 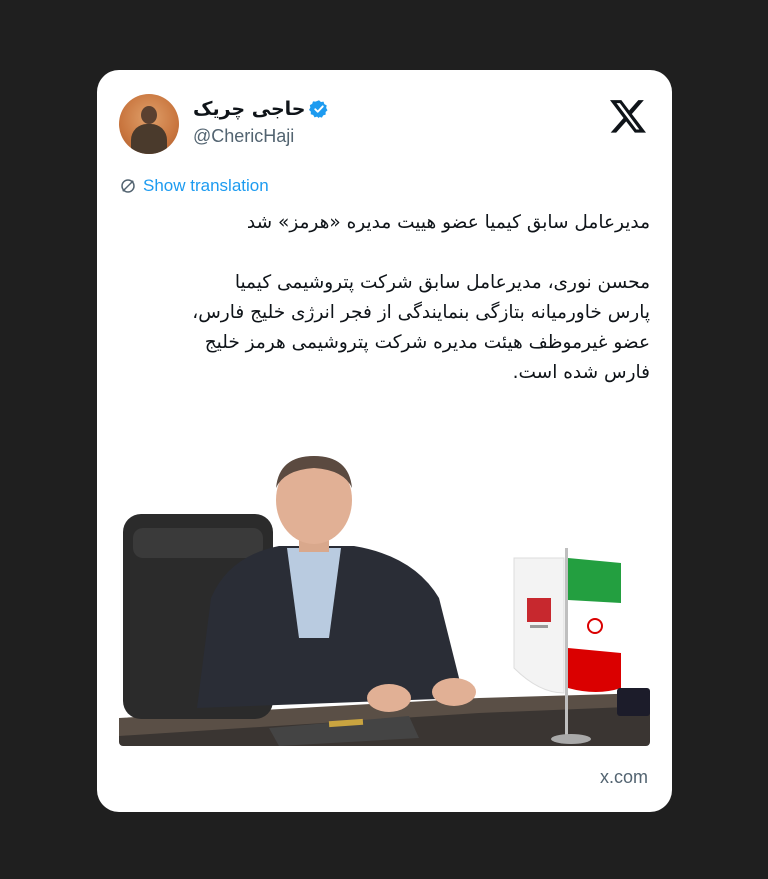 What do you see at coordinates (206, 186) in the screenshot?
I see `show-translation-label: Show translation` at bounding box center [206, 186].